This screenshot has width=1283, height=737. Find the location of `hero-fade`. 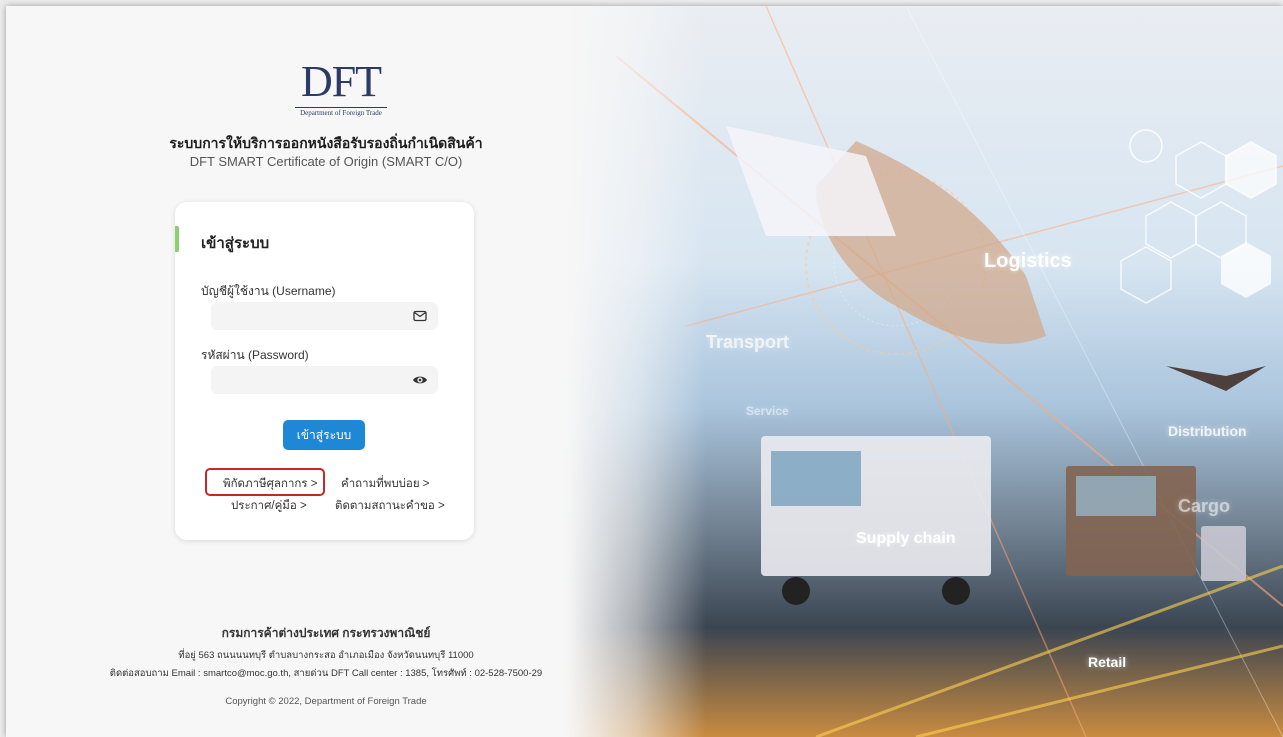

hero-fade is located at coordinates (636, 371).